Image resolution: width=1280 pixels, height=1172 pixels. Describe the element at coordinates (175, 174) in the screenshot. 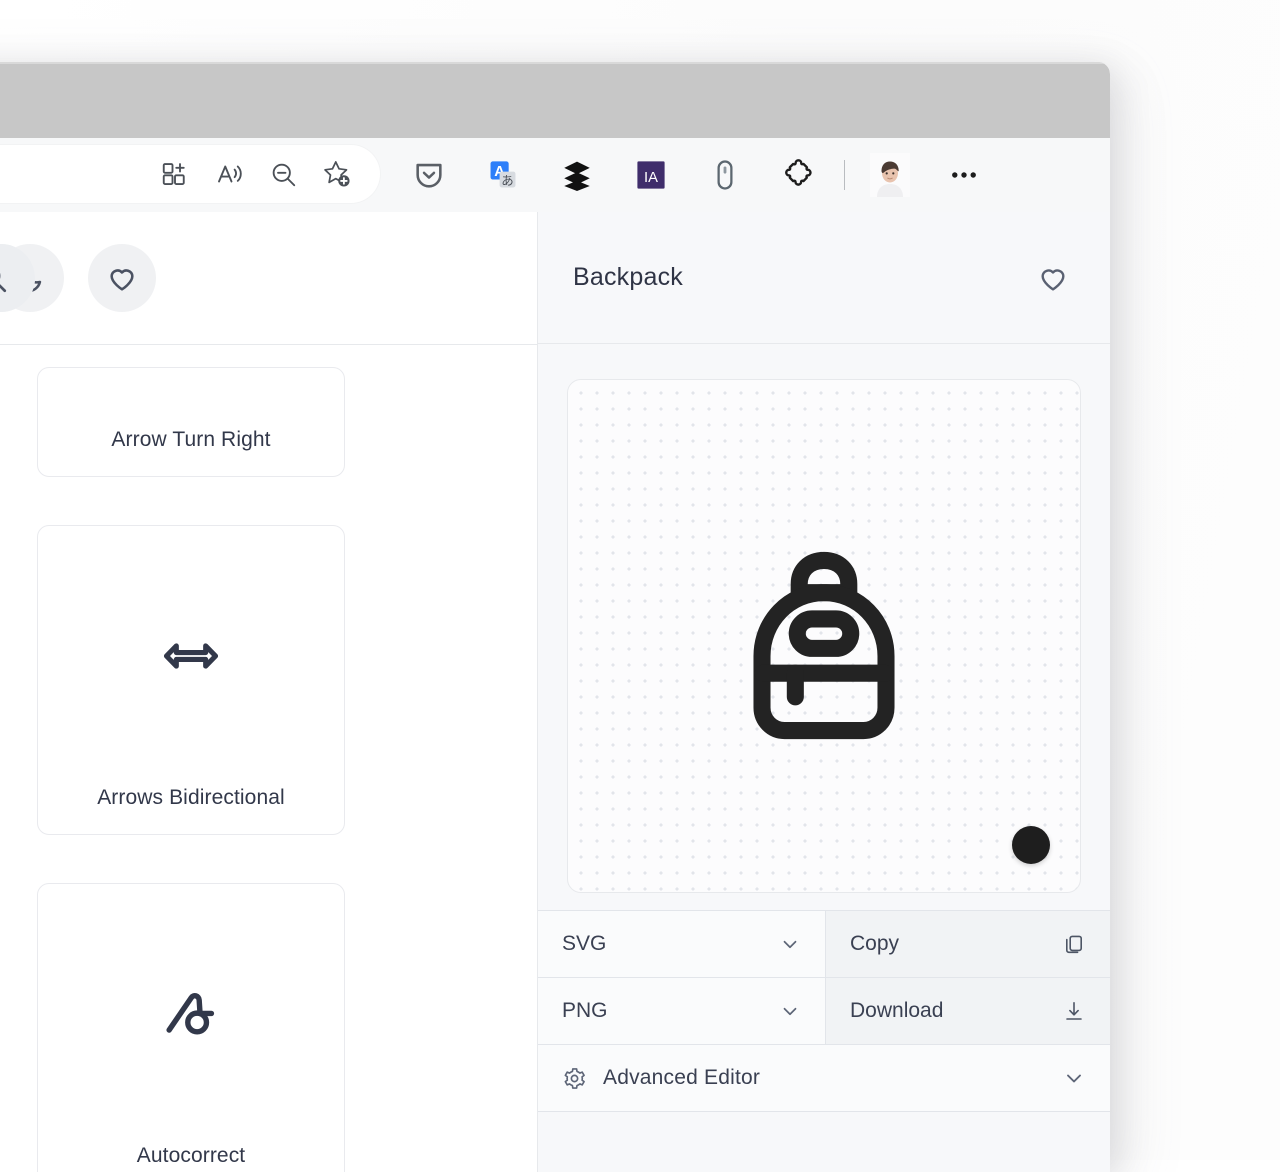

I see `split-screen-icon` at that location.